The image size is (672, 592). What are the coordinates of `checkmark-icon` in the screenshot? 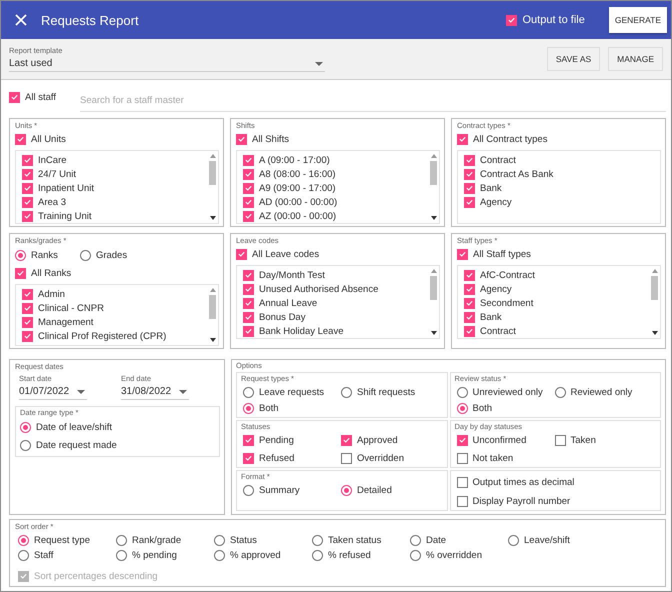 It's located at (20, 139).